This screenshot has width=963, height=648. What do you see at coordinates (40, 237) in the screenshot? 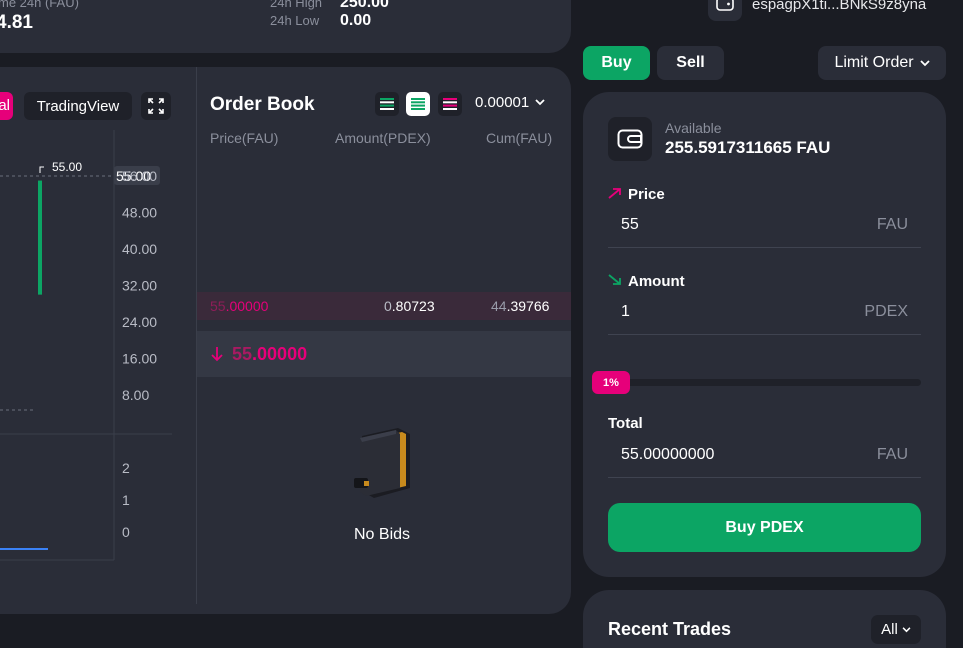
I see `candle` at bounding box center [40, 237].